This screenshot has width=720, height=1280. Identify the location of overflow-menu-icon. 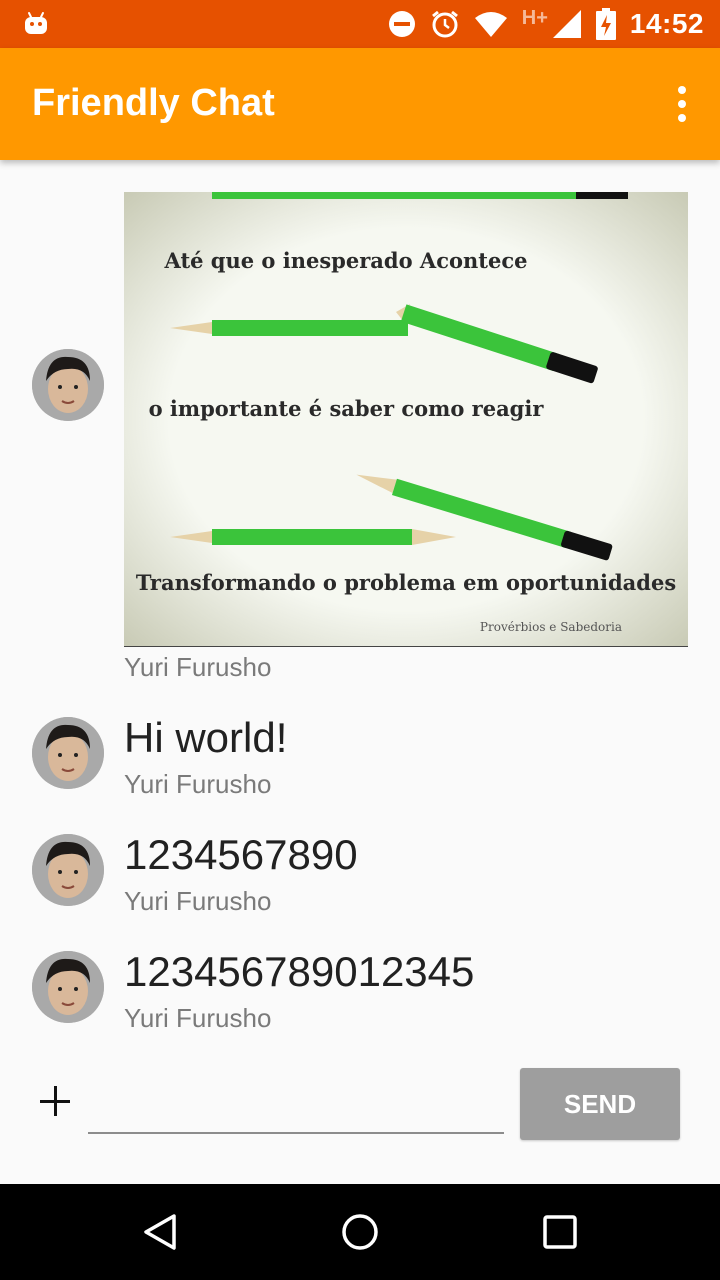
(682, 104).